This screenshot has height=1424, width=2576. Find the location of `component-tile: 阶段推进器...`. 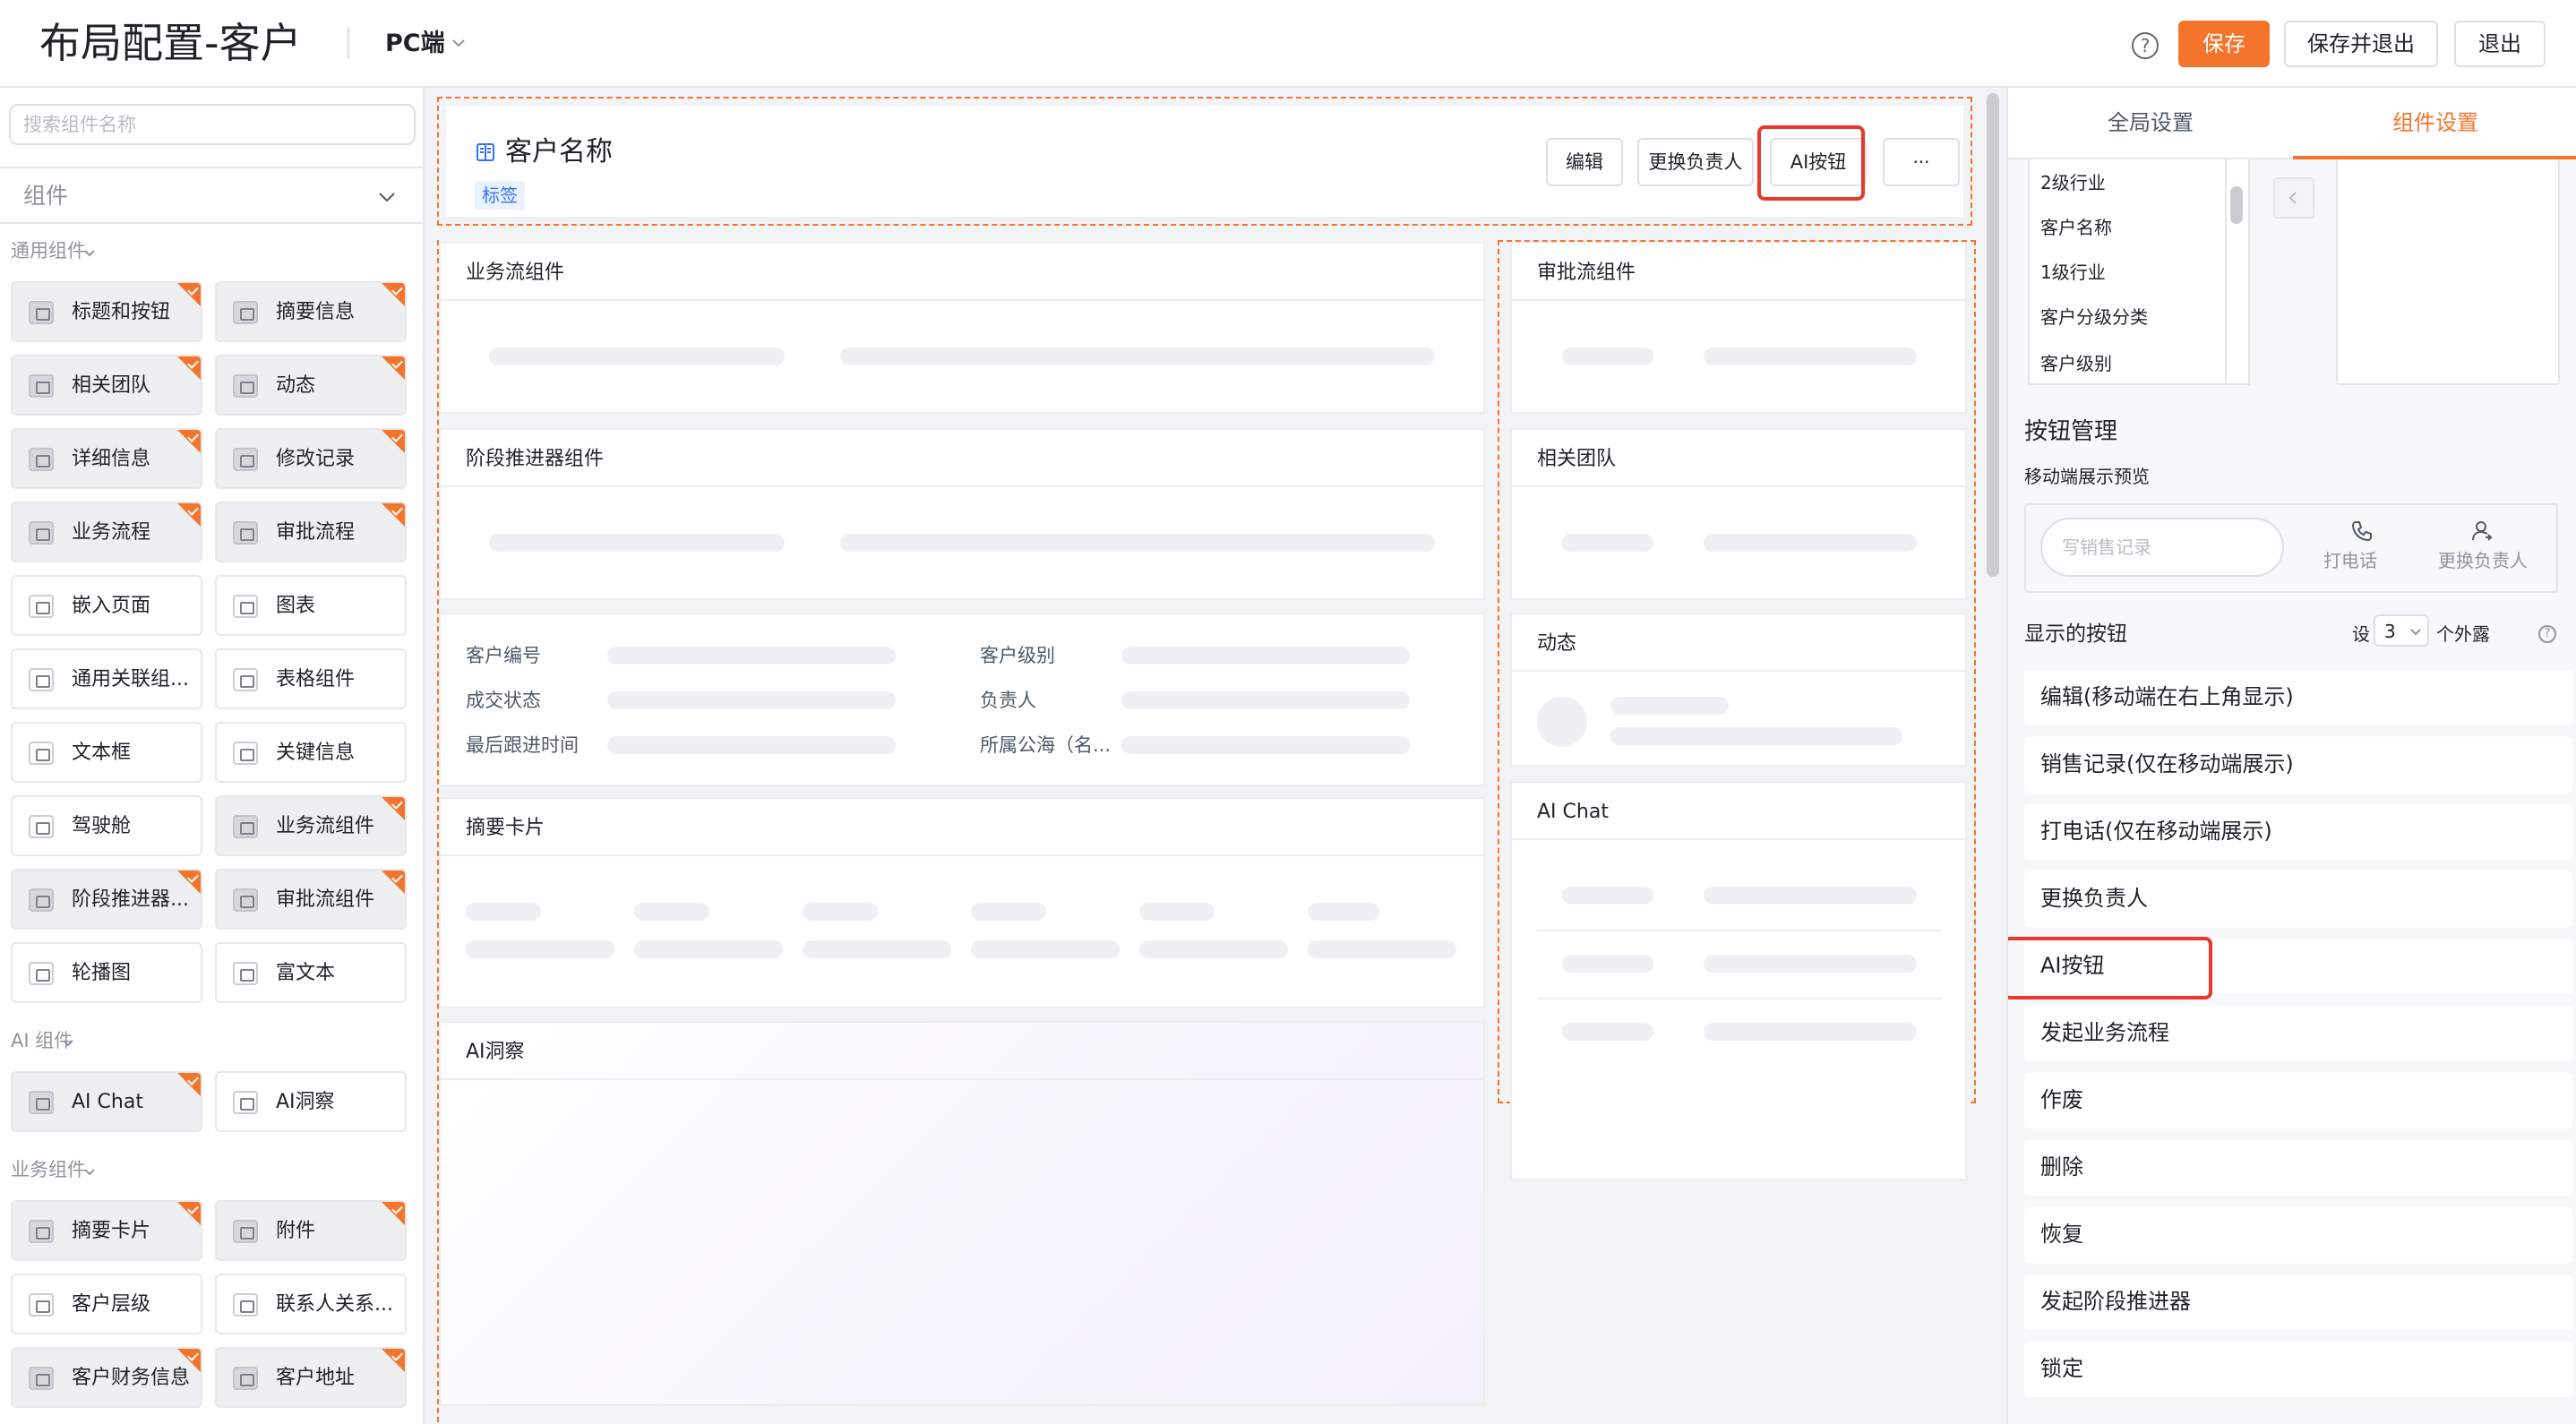

component-tile: 阶段推进器... is located at coordinates (106, 899).